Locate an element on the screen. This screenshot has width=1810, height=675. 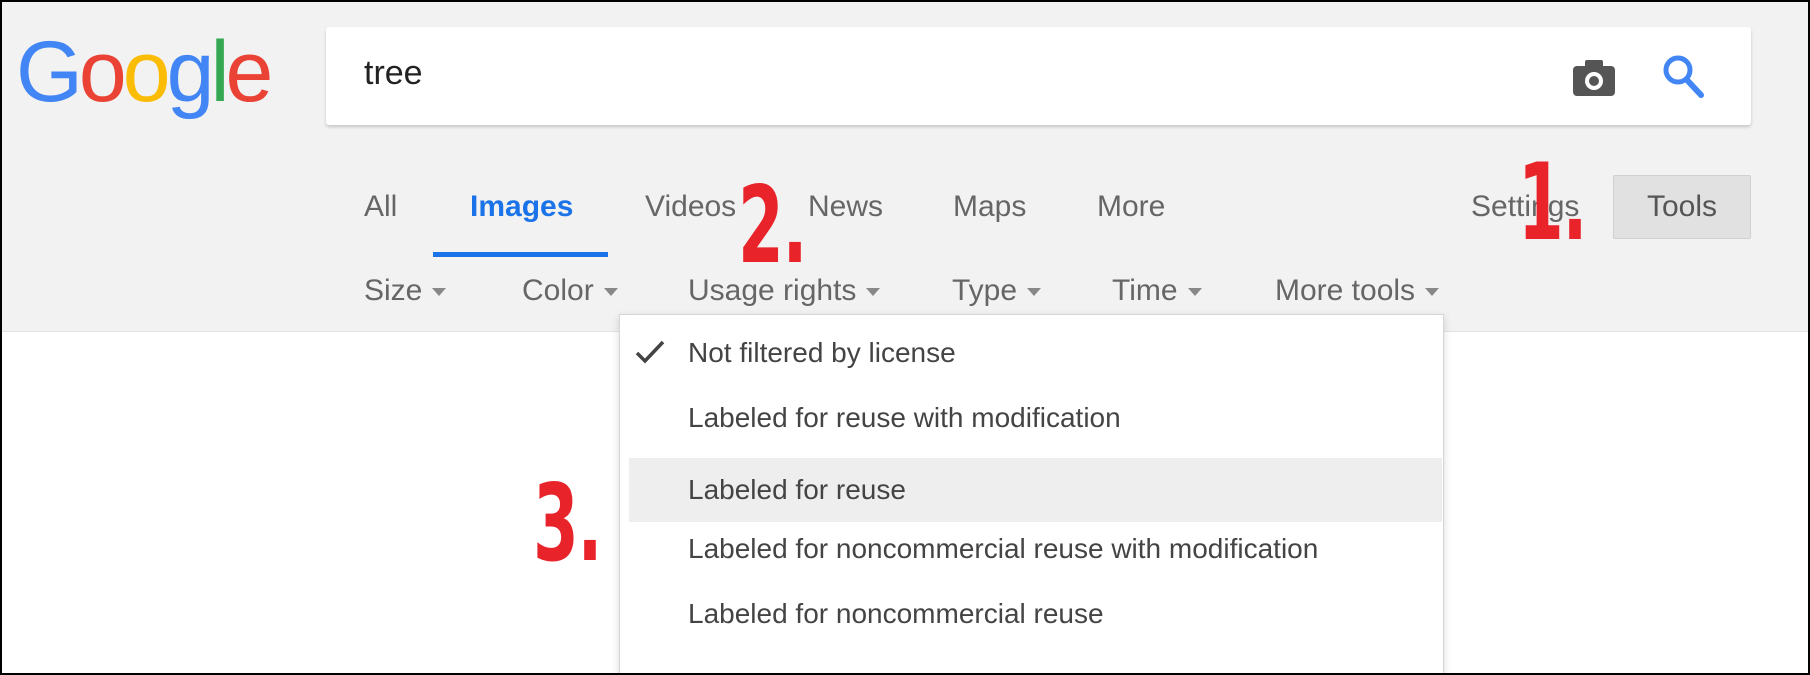
active-tab-indicator is located at coordinates (520, 254).